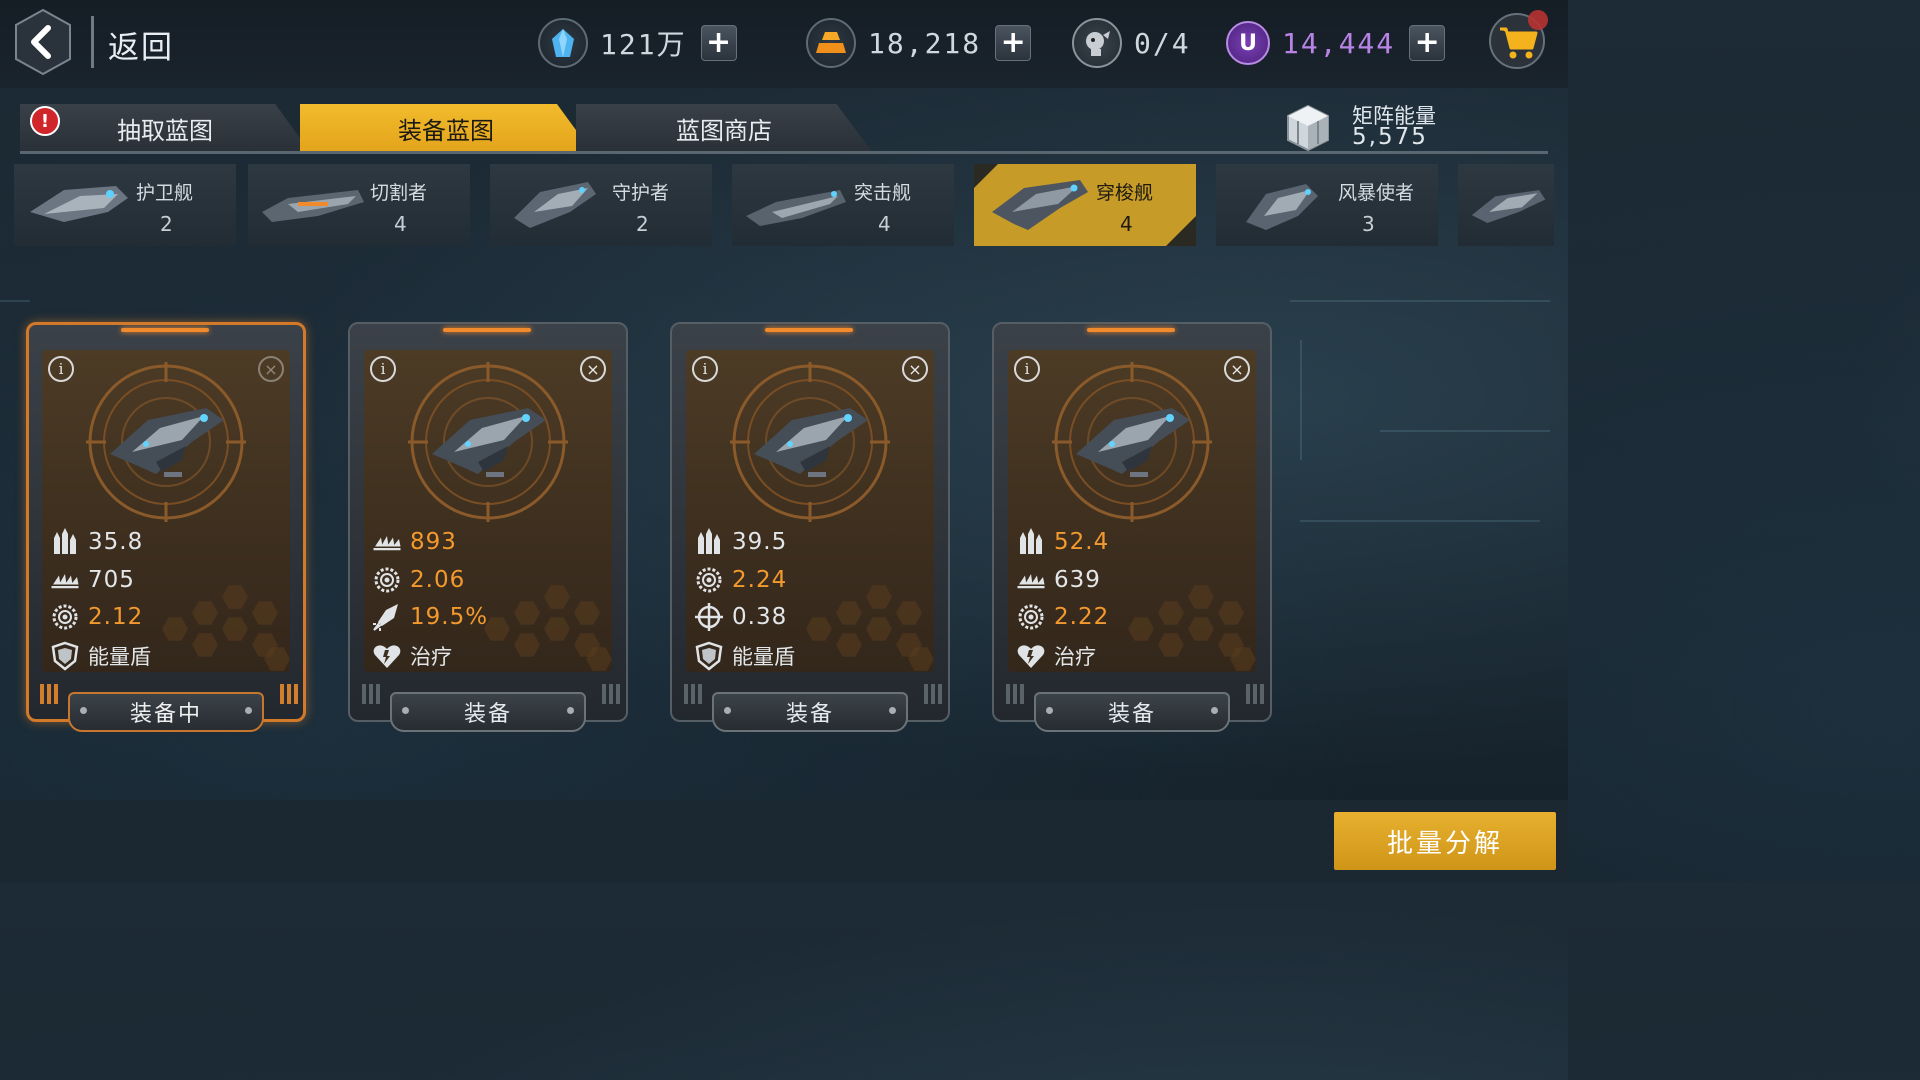  What do you see at coordinates (1132, 527) in the screenshot?
I see `blueprint-card: i × 52.4 639 2.22 治疗 装备` at bounding box center [1132, 527].